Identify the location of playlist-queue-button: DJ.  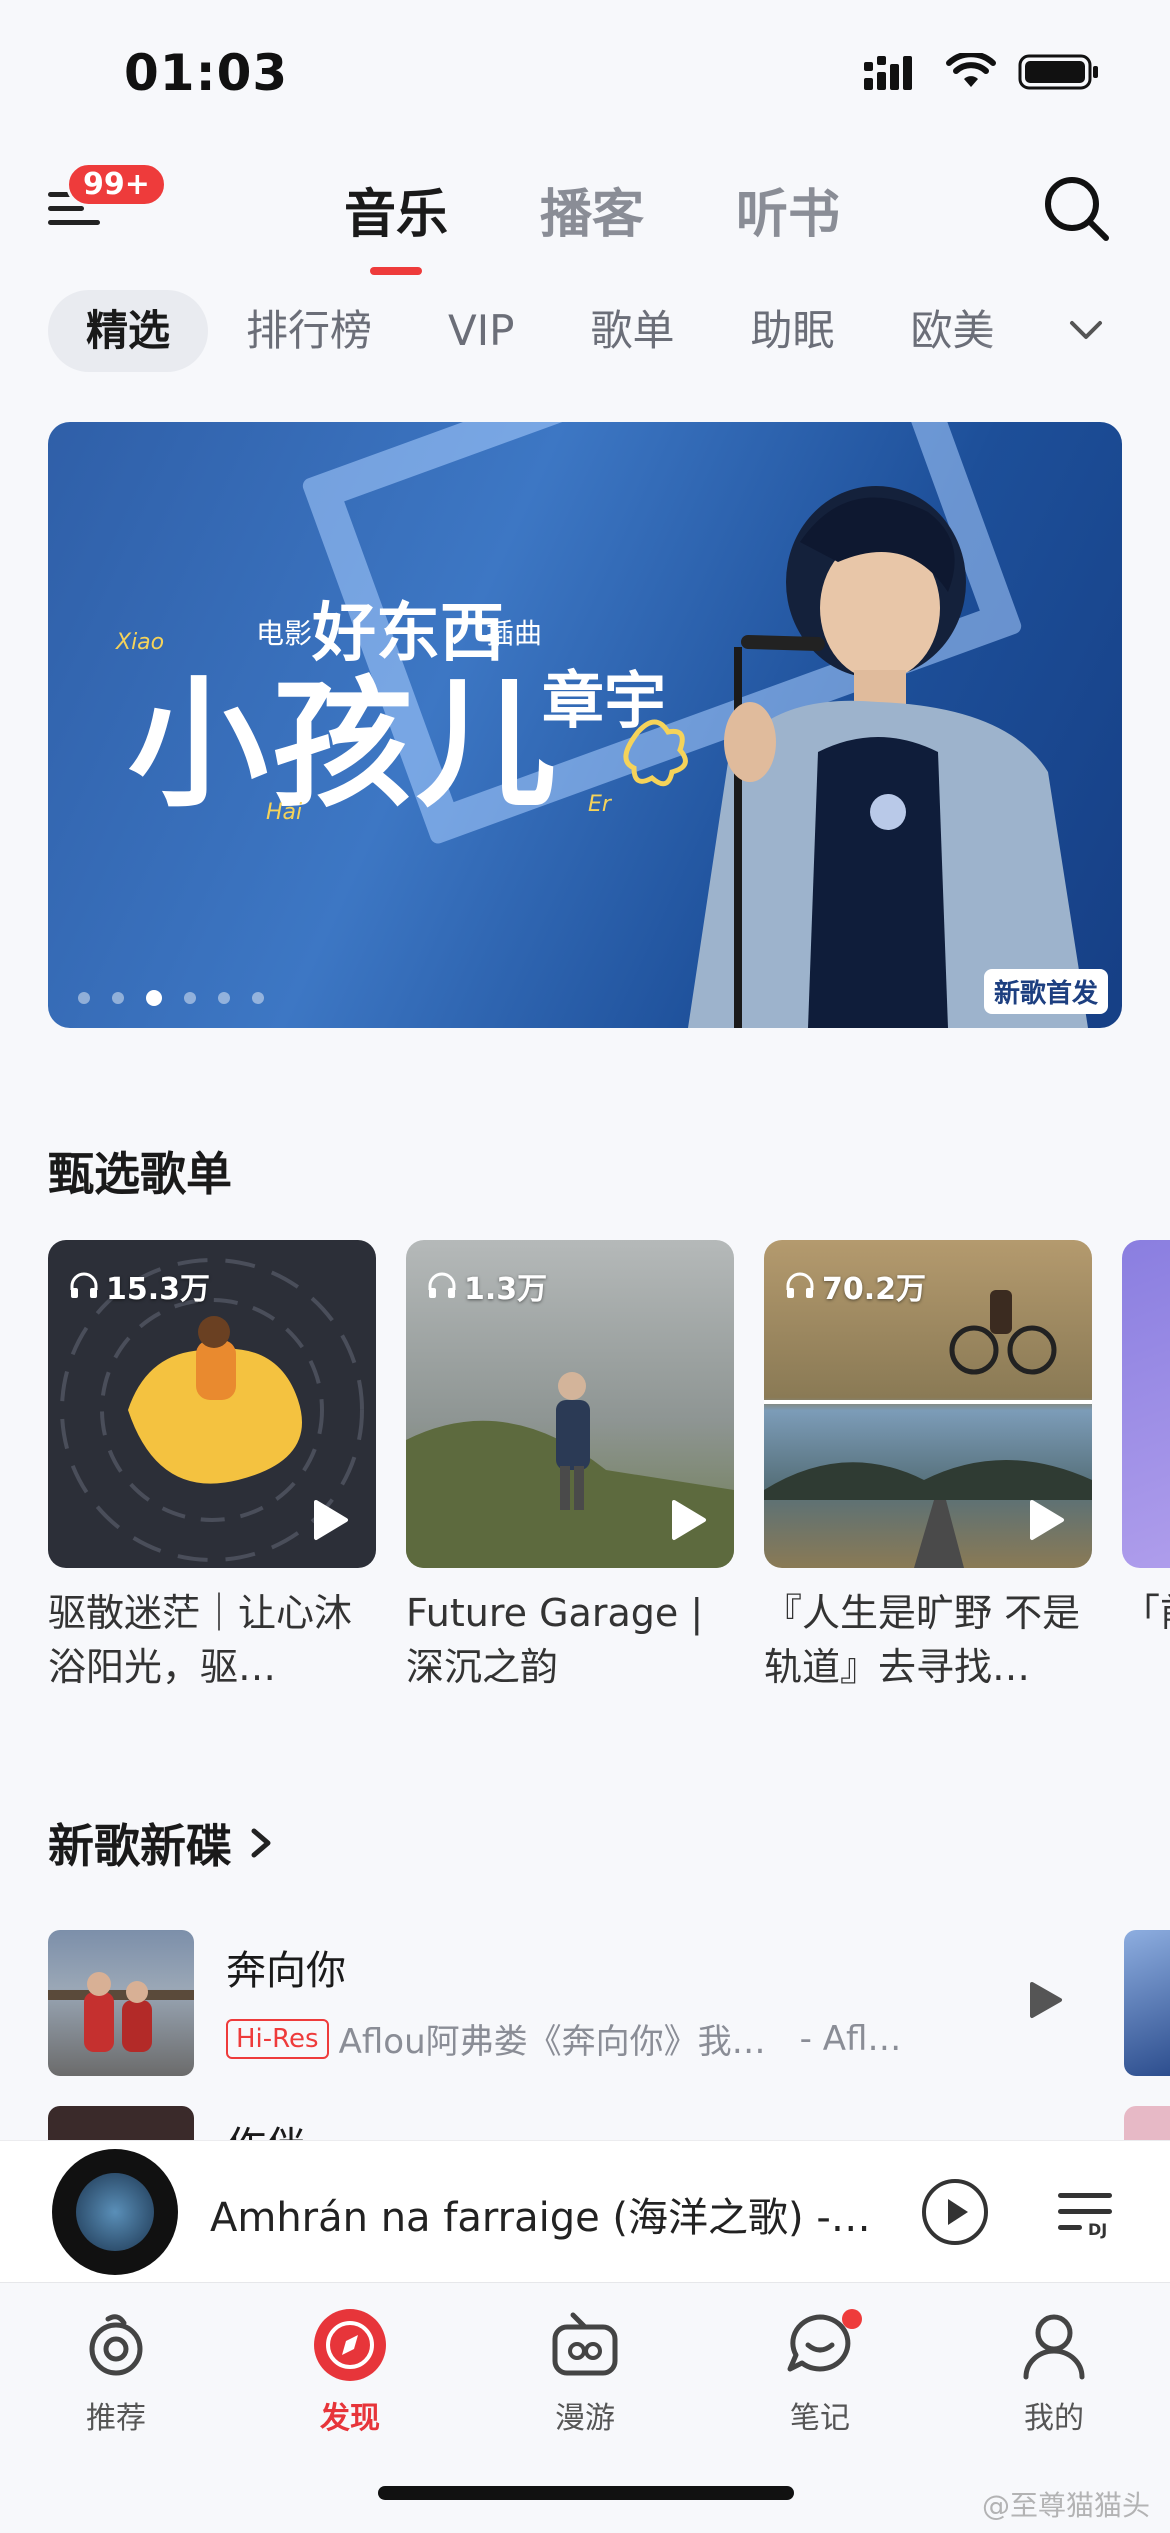
(1085, 2214).